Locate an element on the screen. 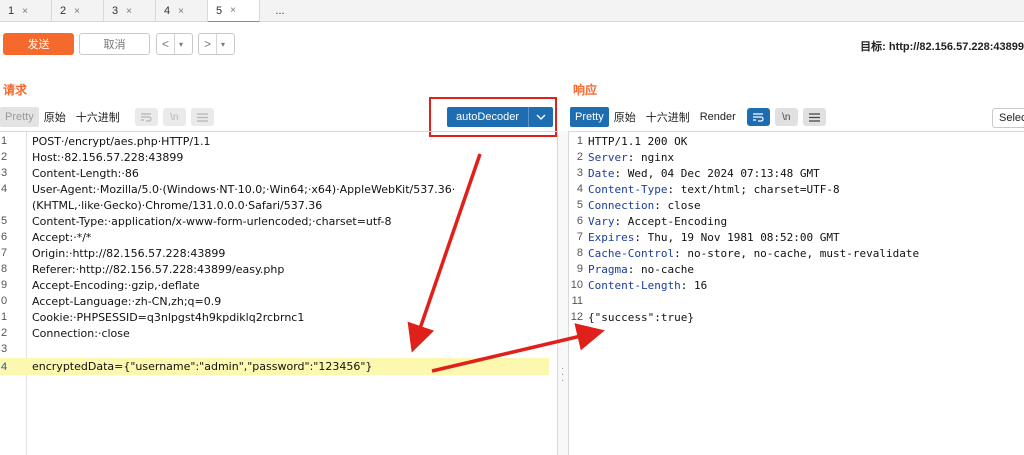 The width and height of the screenshot is (1024, 455). line-text: Content-Type: text/html; charset=UTF-8 is located at coordinates (714, 189).